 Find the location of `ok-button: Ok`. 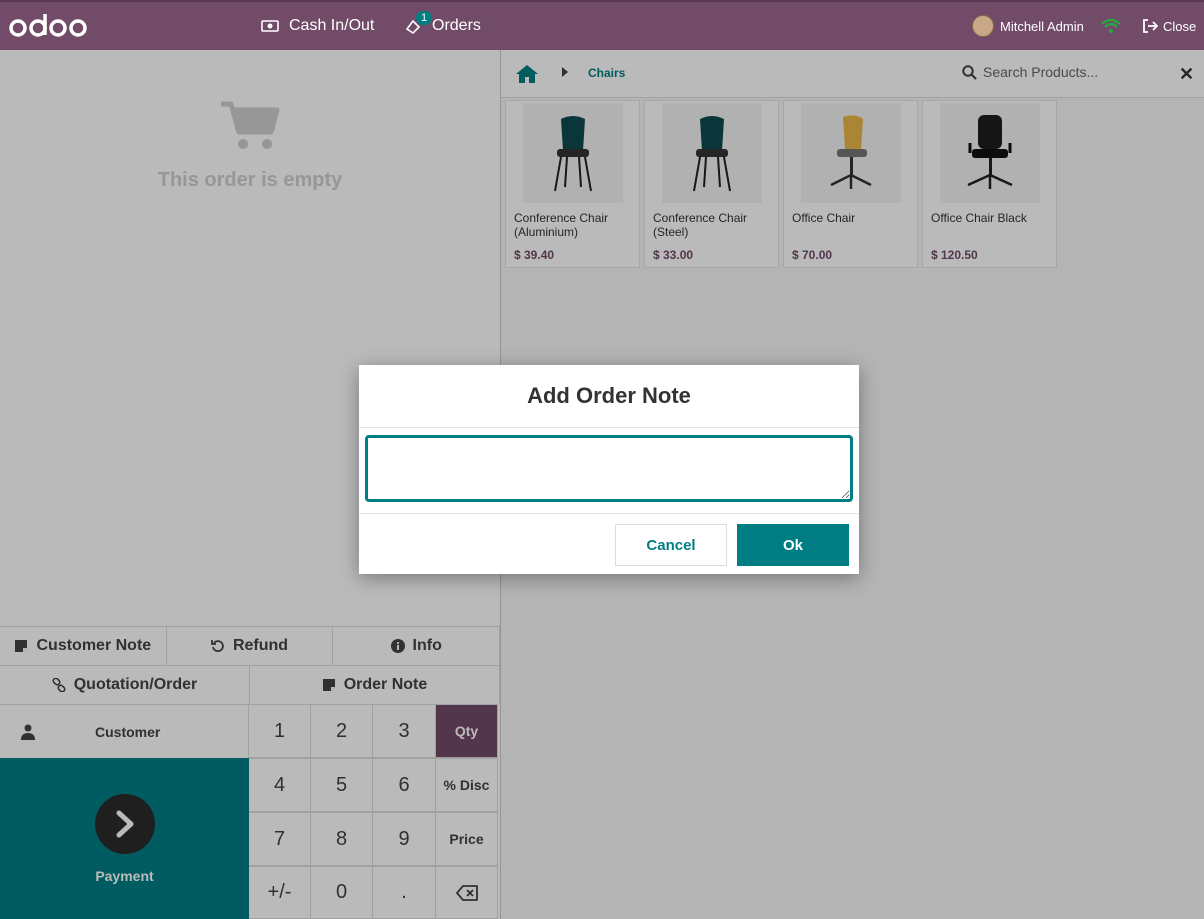

ok-button: Ok is located at coordinates (793, 545).